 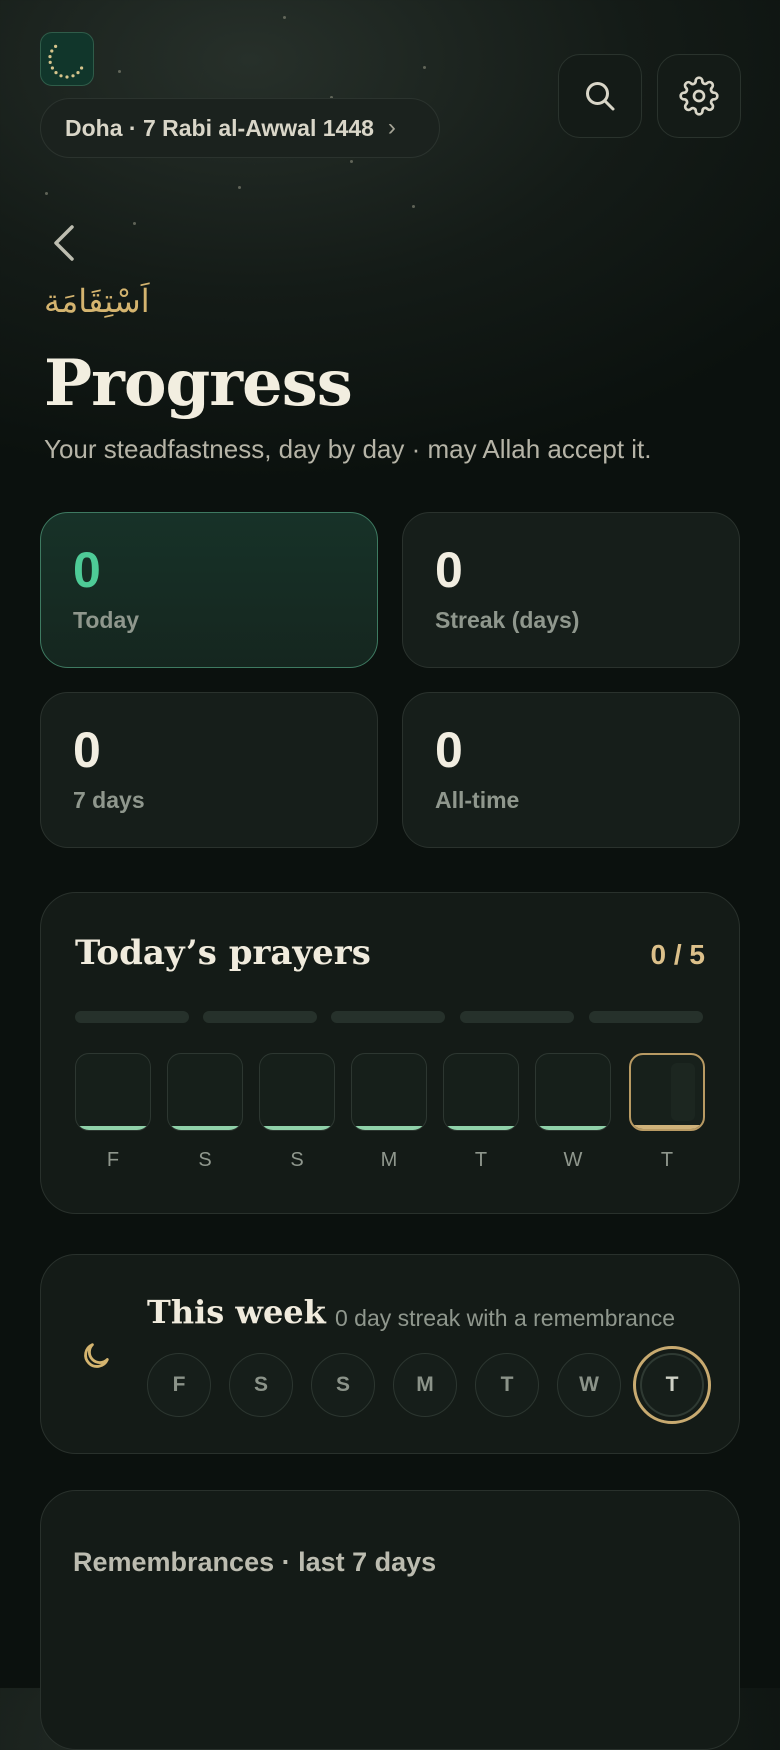 What do you see at coordinates (672, 1385) in the screenshot?
I see `week-day-circle-today: T` at bounding box center [672, 1385].